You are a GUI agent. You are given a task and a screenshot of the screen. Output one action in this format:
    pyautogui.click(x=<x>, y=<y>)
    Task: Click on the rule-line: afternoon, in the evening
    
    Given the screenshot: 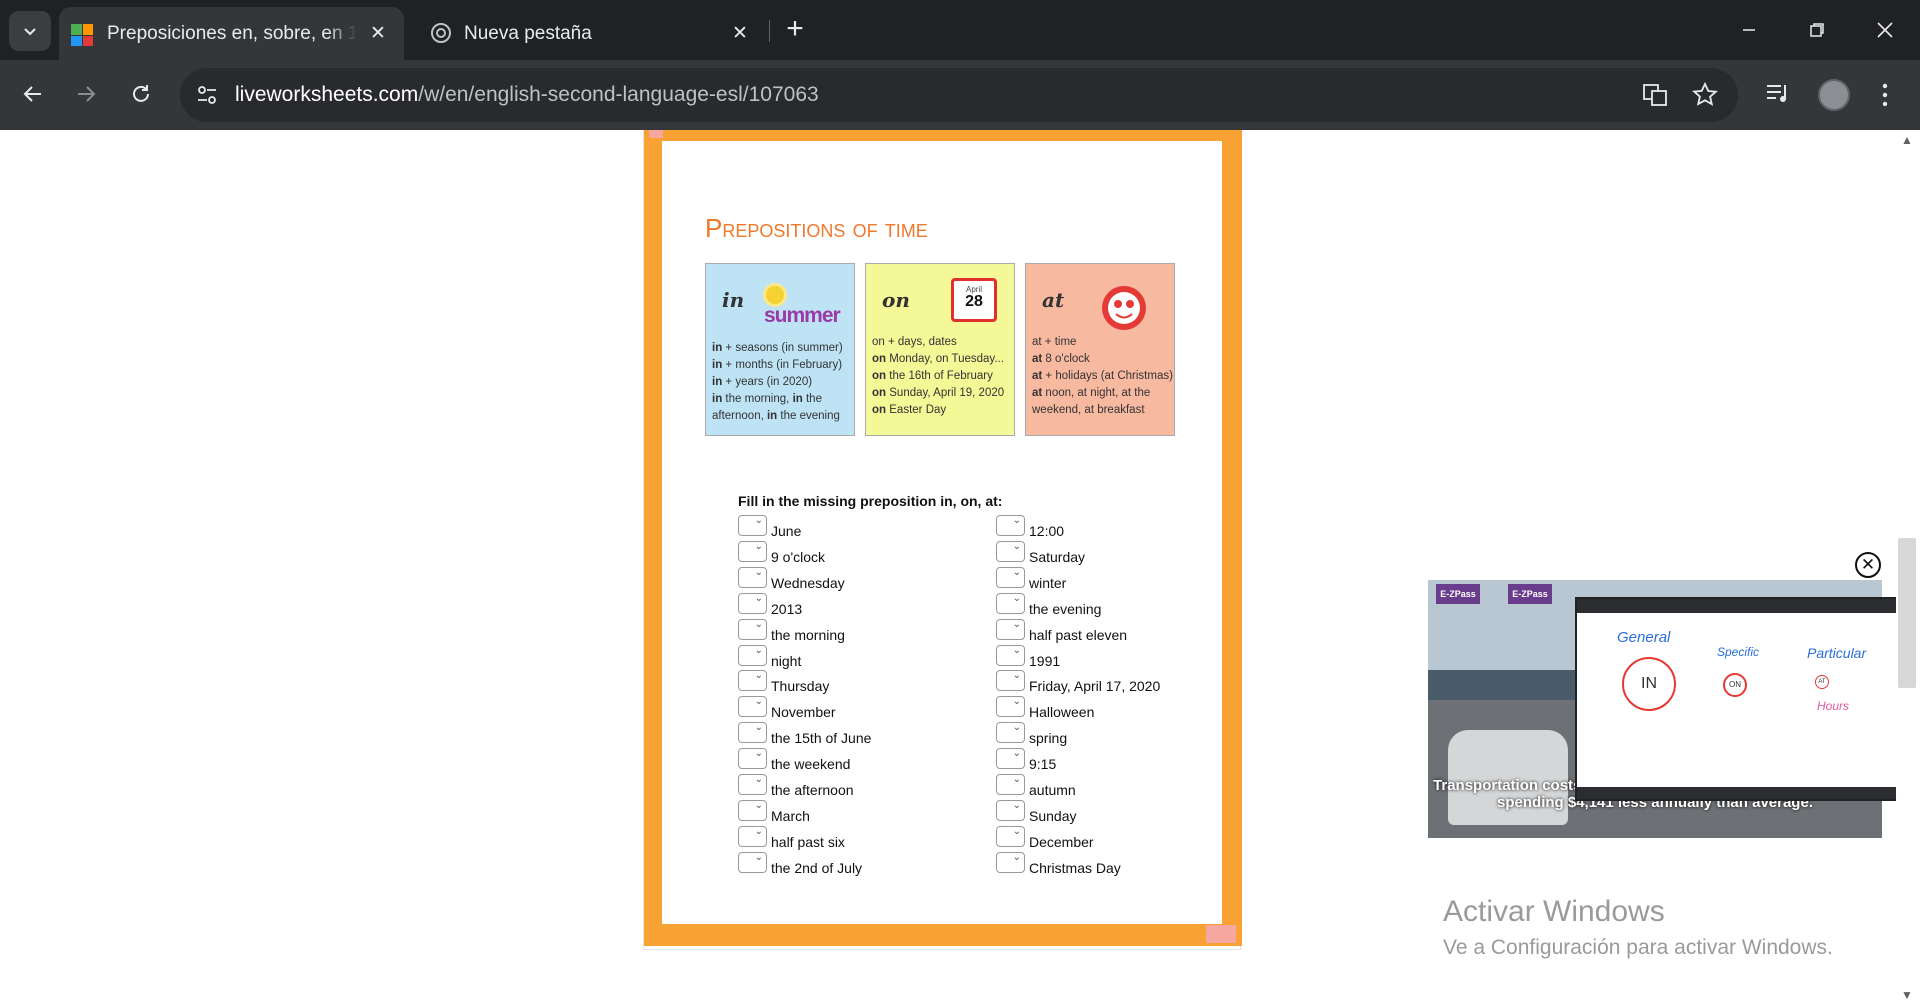 What is the action you would take?
    pyautogui.click(x=776, y=416)
    